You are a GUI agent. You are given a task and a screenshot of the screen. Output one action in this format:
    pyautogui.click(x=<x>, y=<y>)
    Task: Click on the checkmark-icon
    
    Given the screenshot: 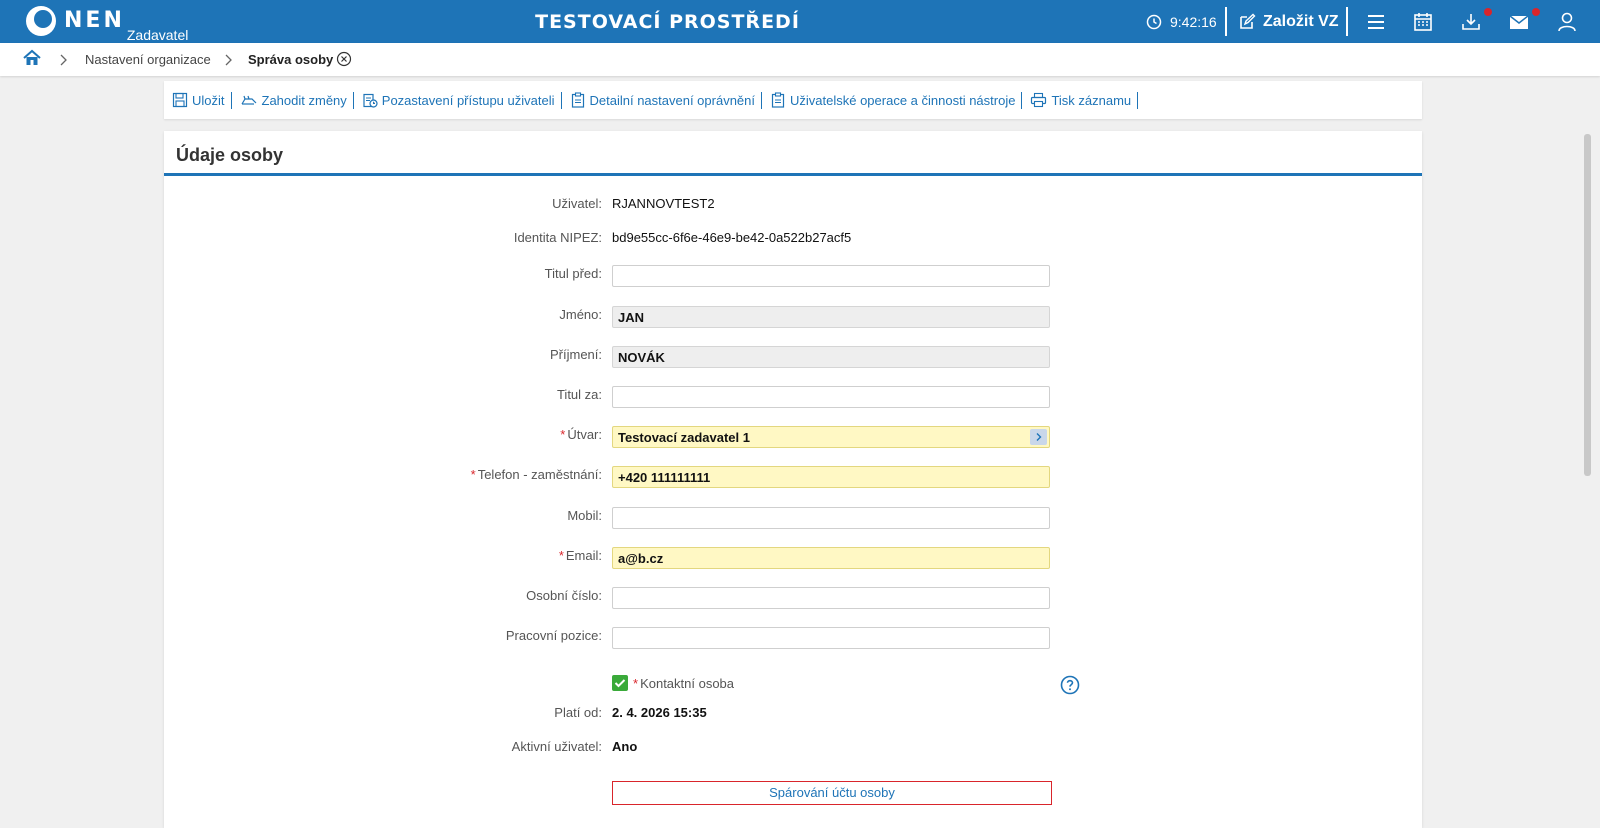 What is the action you would take?
    pyautogui.click(x=620, y=683)
    